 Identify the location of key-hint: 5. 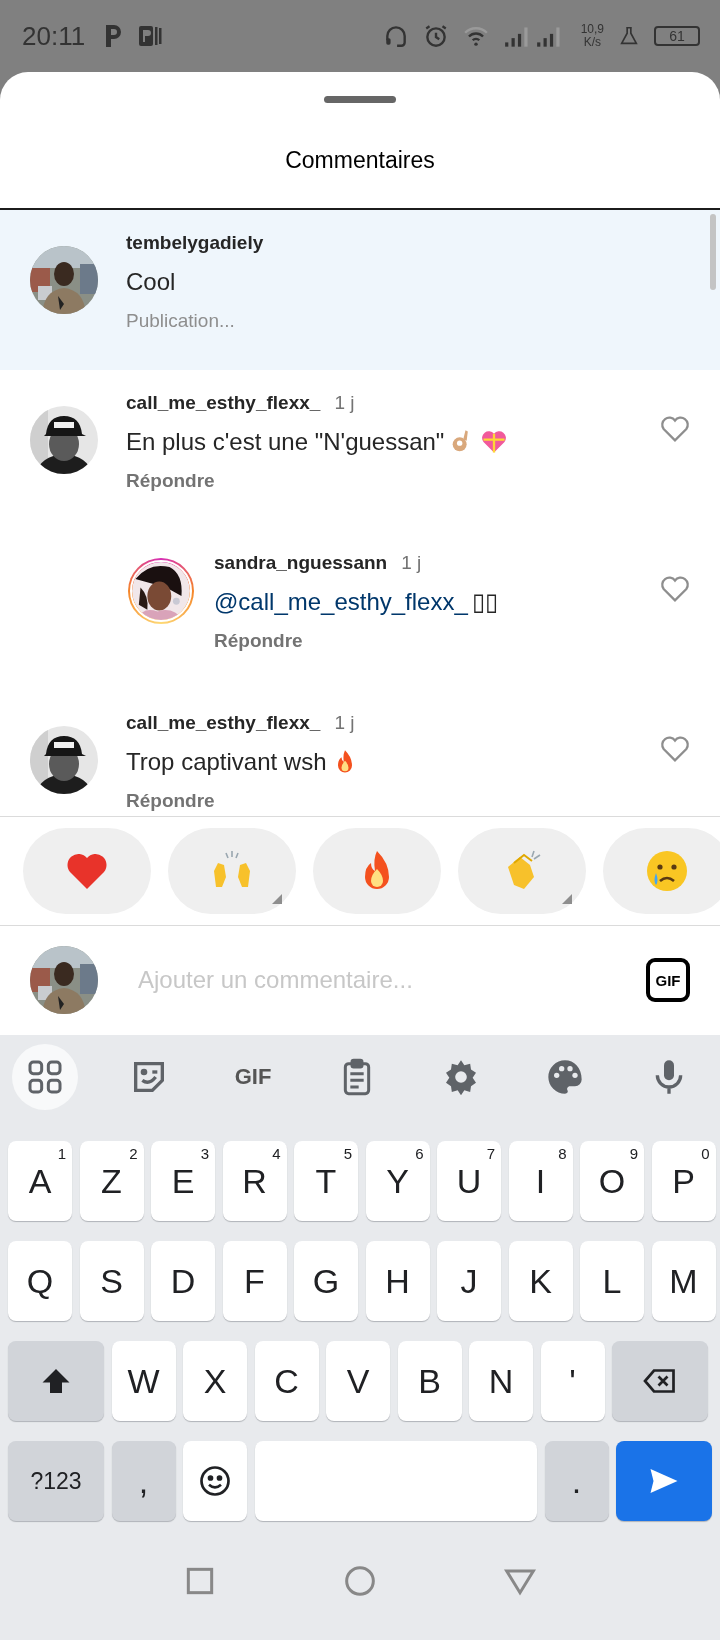
(347, 1153).